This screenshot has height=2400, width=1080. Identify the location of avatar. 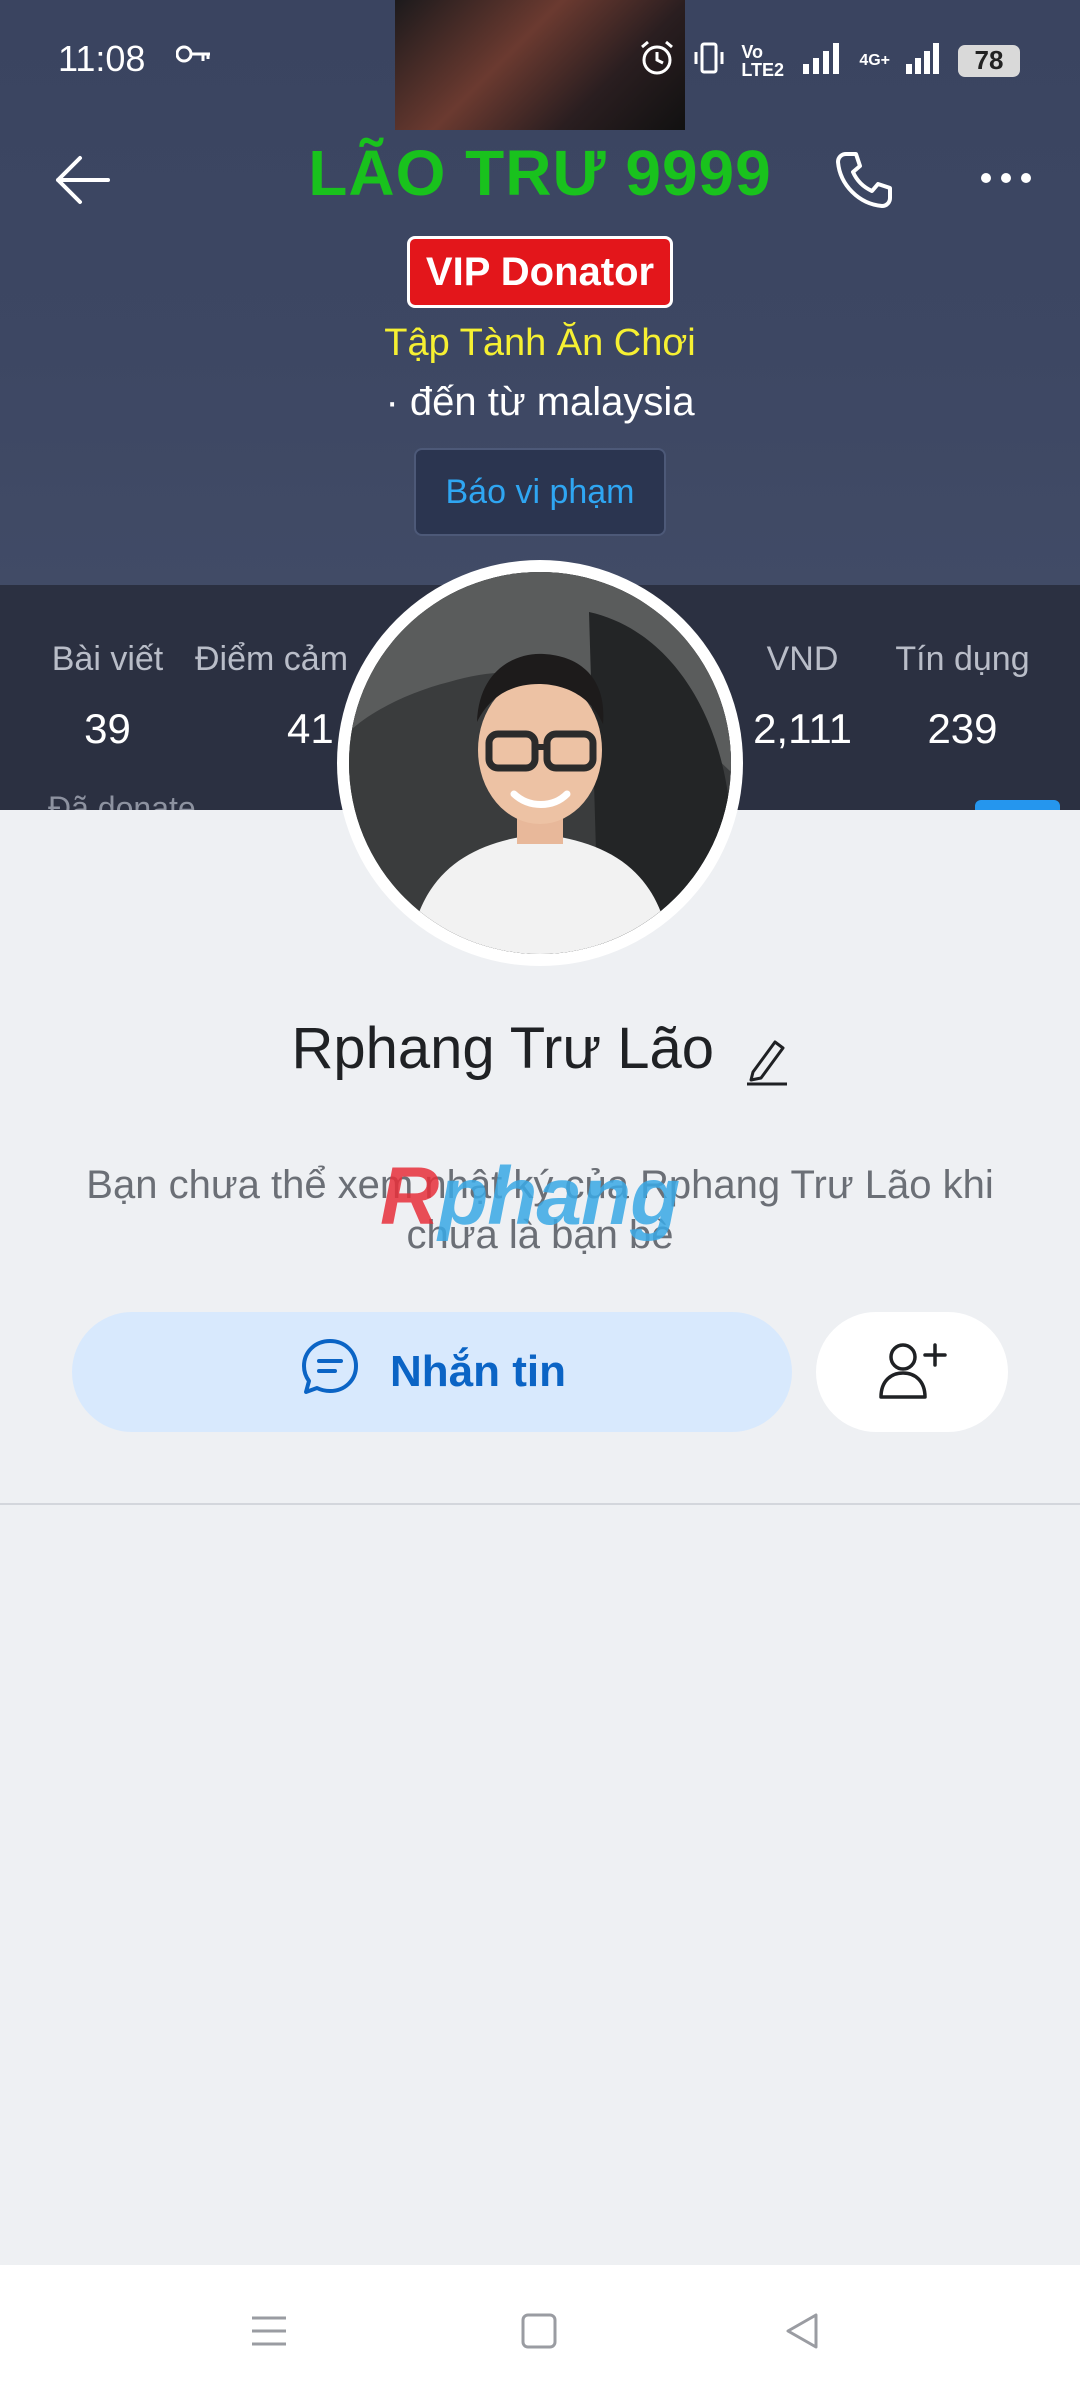
(540, 763).